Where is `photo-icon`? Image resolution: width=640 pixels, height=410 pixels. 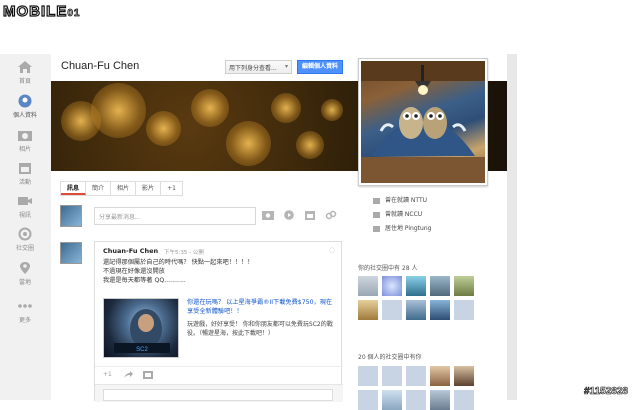
photo-icon is located at coordinates (268, 215).